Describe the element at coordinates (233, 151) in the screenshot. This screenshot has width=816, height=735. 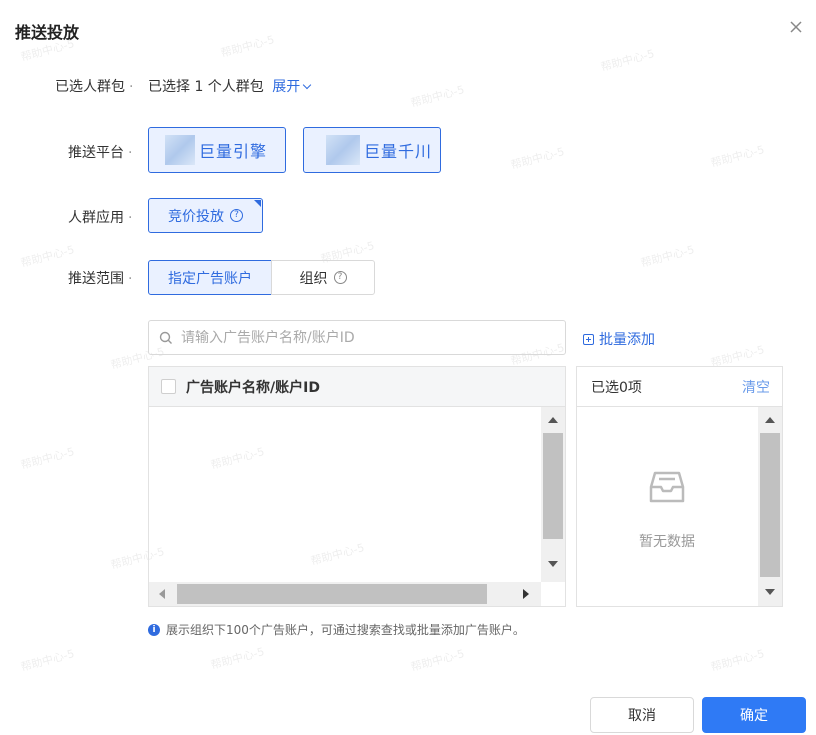
I see `platform-option-name: 巨量引擎` at that location.